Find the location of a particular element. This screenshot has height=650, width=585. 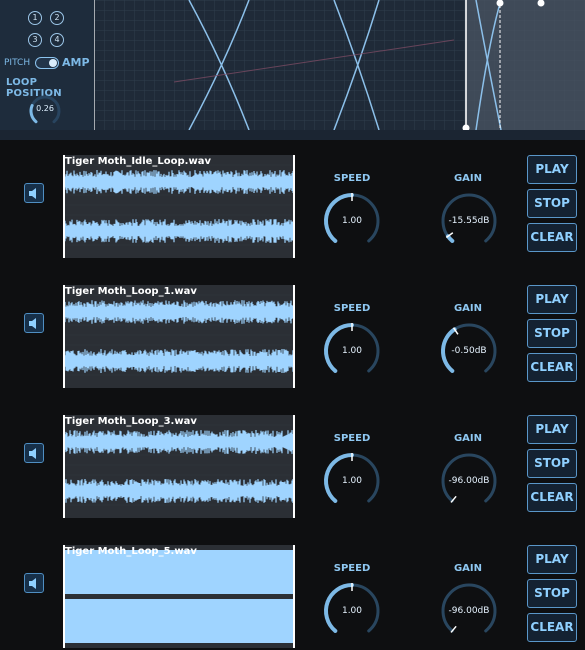

waveform-display: Tiger Moth_Loop_1.wav is located at coordinates (179, 336).